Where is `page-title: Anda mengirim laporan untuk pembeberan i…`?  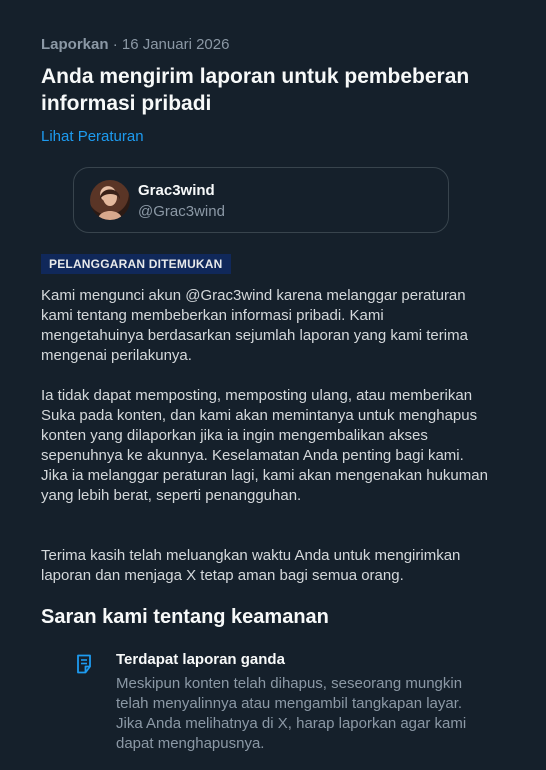
page-title: Anda mengirim laporan untuk pembeberan i… is located at coordinates (255, 90).